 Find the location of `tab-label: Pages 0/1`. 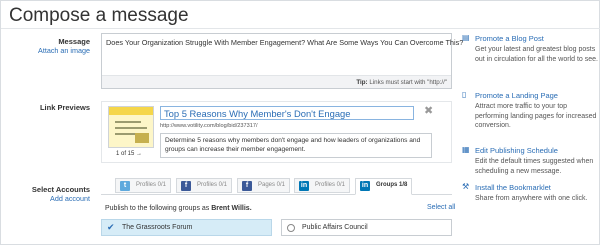

tab-label: Pages 0/1 is located at coordinates (272, 185).